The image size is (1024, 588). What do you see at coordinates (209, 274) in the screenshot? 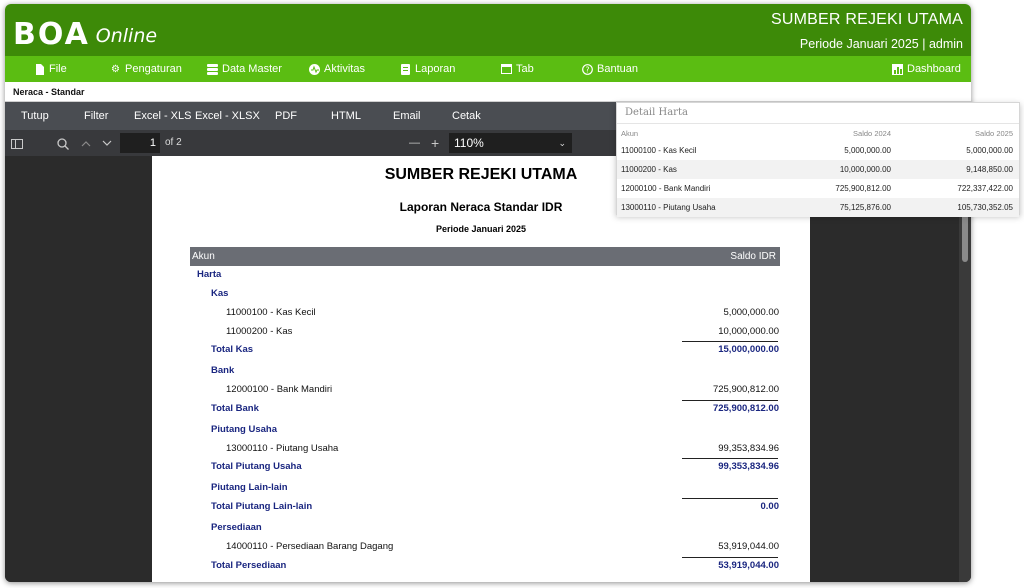
I see `report-group-label: Harta` at bounding box center [209, 274].